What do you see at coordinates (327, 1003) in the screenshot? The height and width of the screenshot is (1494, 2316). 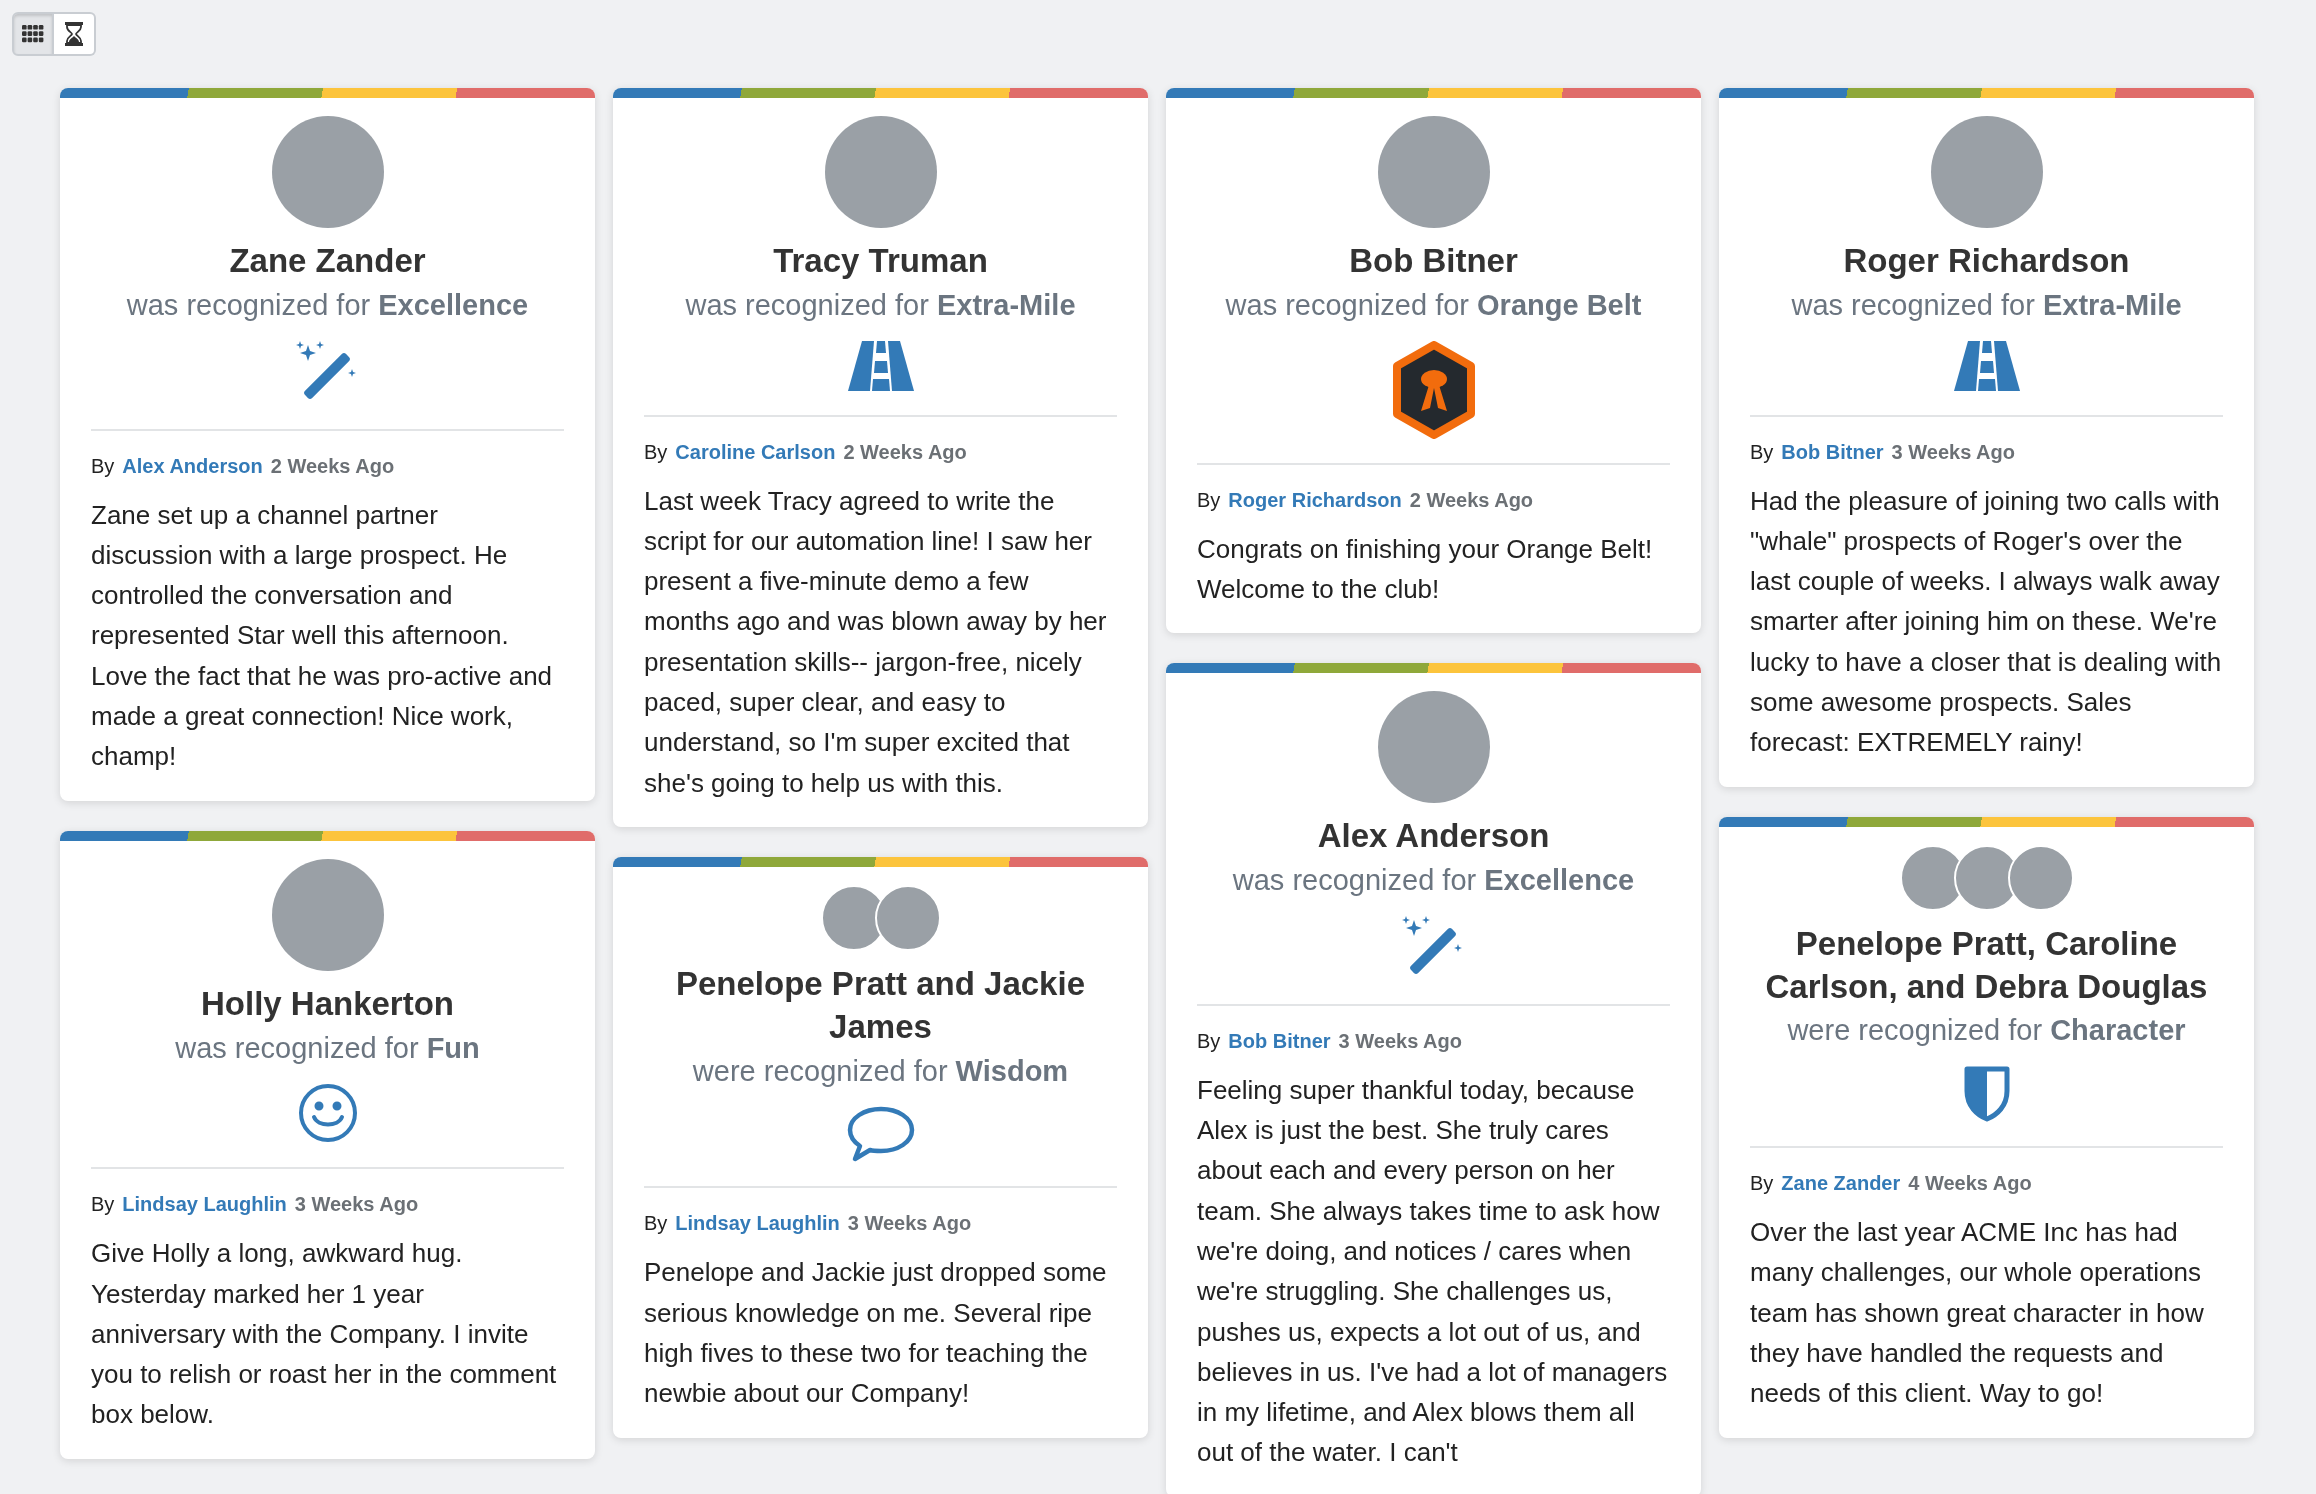 I see `recipient-names: Holly Hankerton` at bounding box center [327, 1003].